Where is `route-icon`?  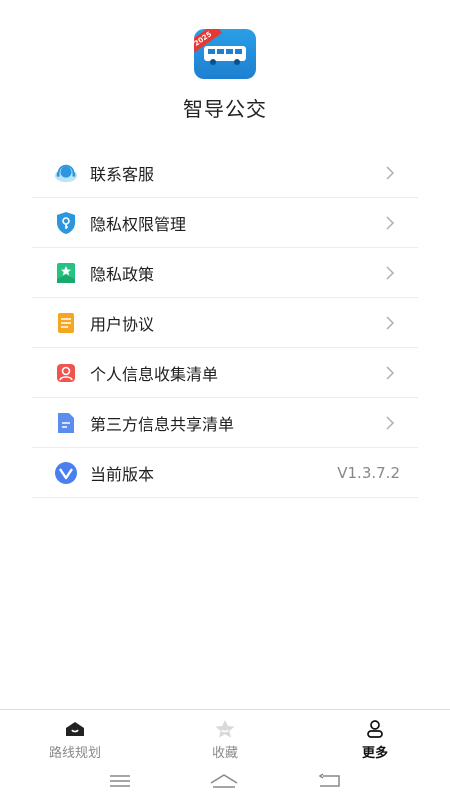 route-icon is located at coordinates (75, 729).